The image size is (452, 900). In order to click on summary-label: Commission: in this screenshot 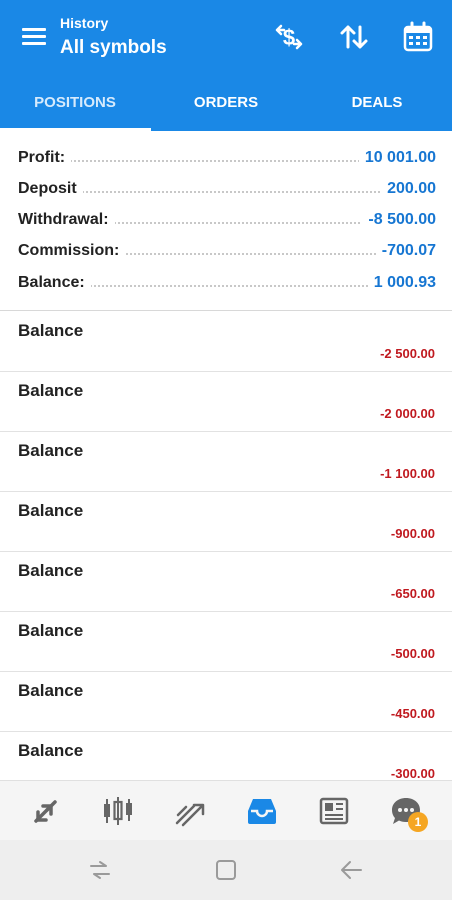, I will do `click(72, 251)`.